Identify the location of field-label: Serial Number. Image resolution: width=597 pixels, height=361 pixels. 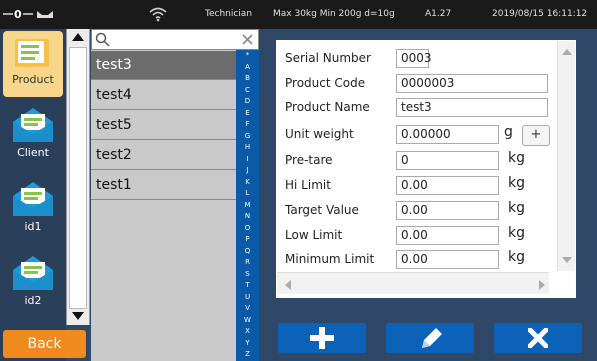
(328, 58).